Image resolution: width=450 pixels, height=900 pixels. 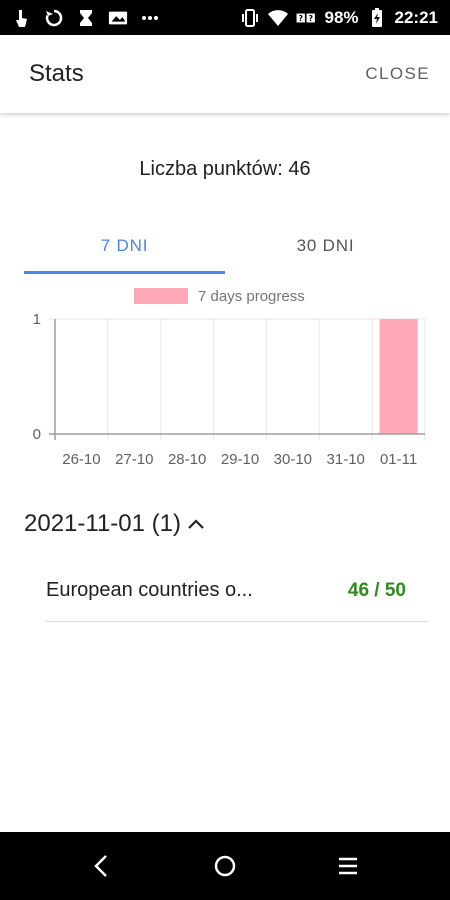 I want to click on day-group-header: 2021-11-01 (1), so click(x=115, y=524).